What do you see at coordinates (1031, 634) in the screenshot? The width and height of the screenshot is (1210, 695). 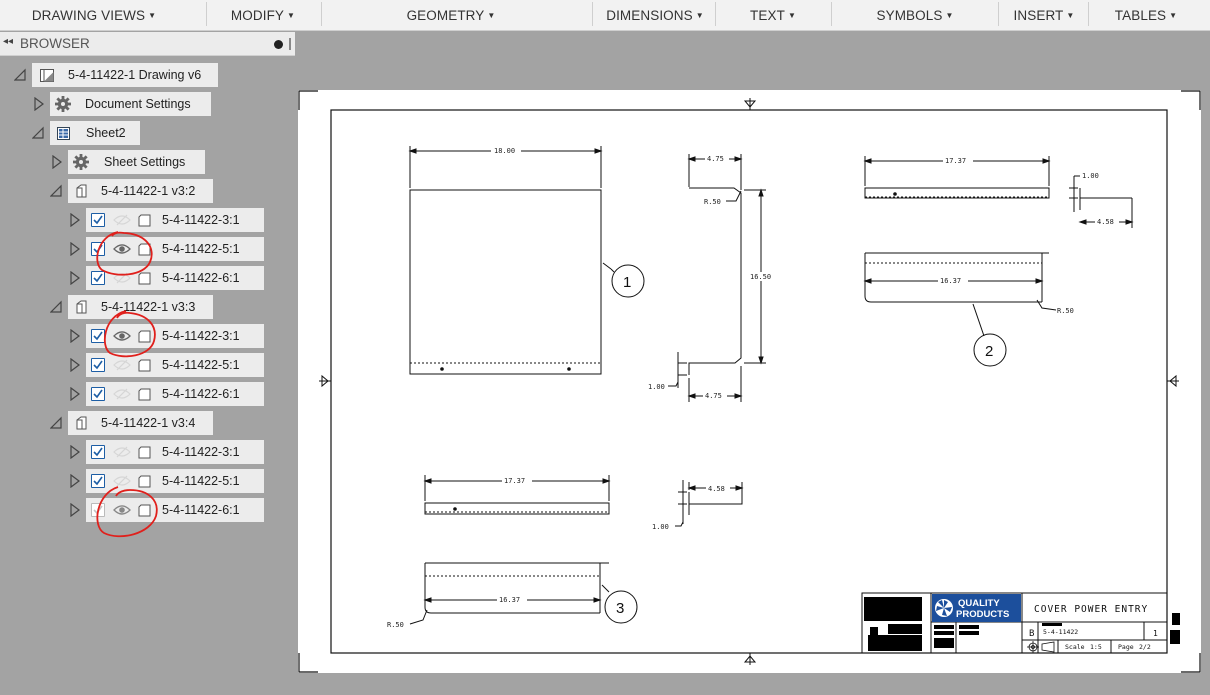 I see `sheet-size: B` at bounding box center [1031, 634].